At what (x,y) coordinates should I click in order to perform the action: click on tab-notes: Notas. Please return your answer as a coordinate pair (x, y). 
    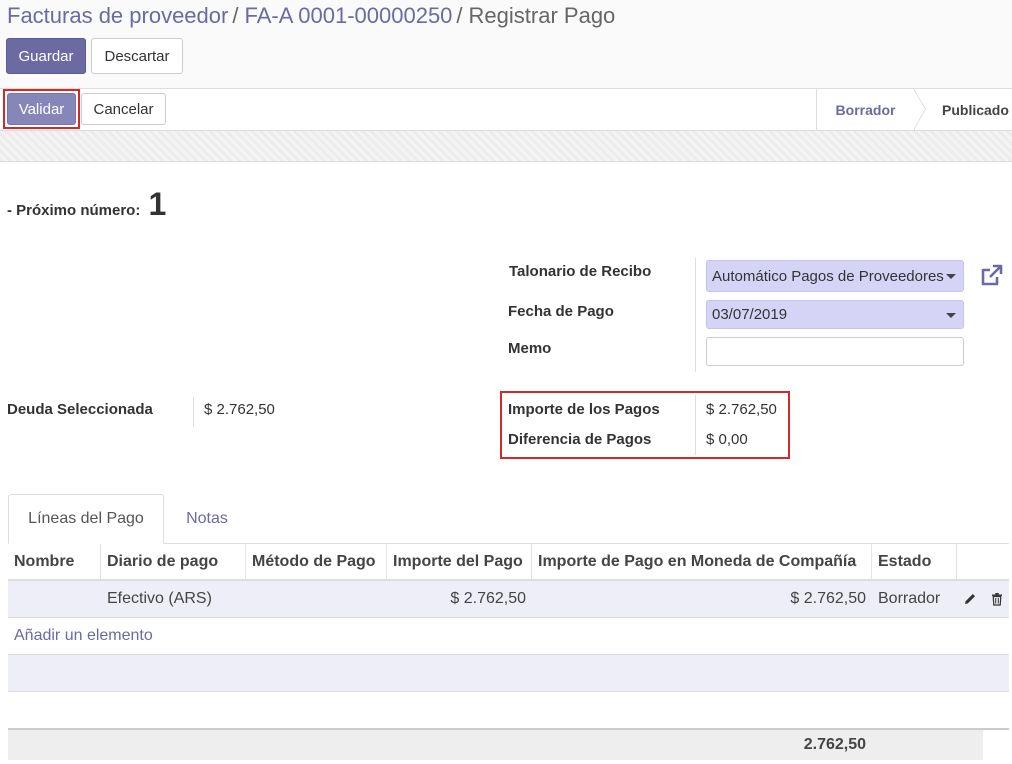
    Looking at the image, I should click on (207, 519).